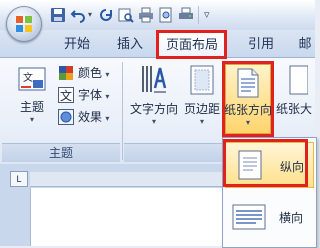 This screenshot has width=320, height=248. Describe the element at coordinates (269, 192) in the screenshot. I see `orientation-menu: 纵向 横向` at that location.